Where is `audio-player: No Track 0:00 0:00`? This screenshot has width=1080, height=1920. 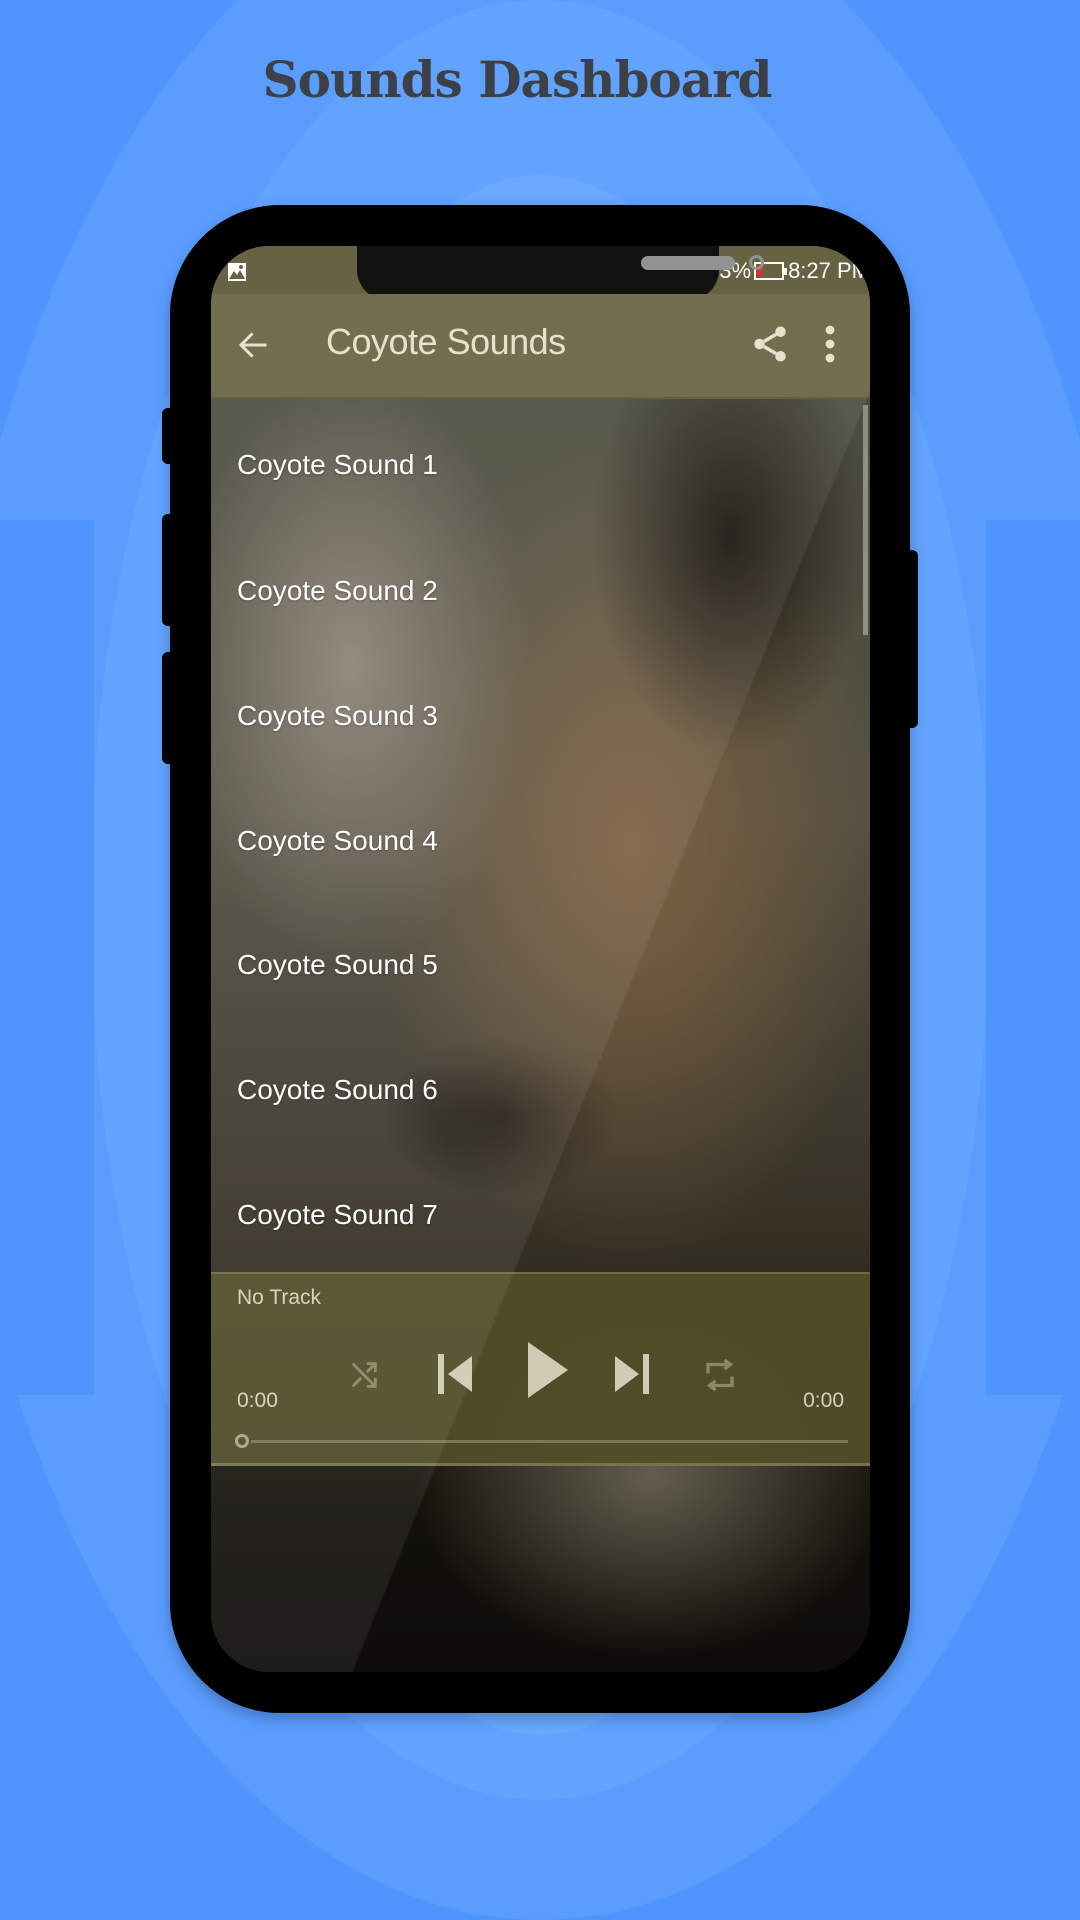 audio-player: No Track 0:00 0:00 is located at coordinates (540, 1369).